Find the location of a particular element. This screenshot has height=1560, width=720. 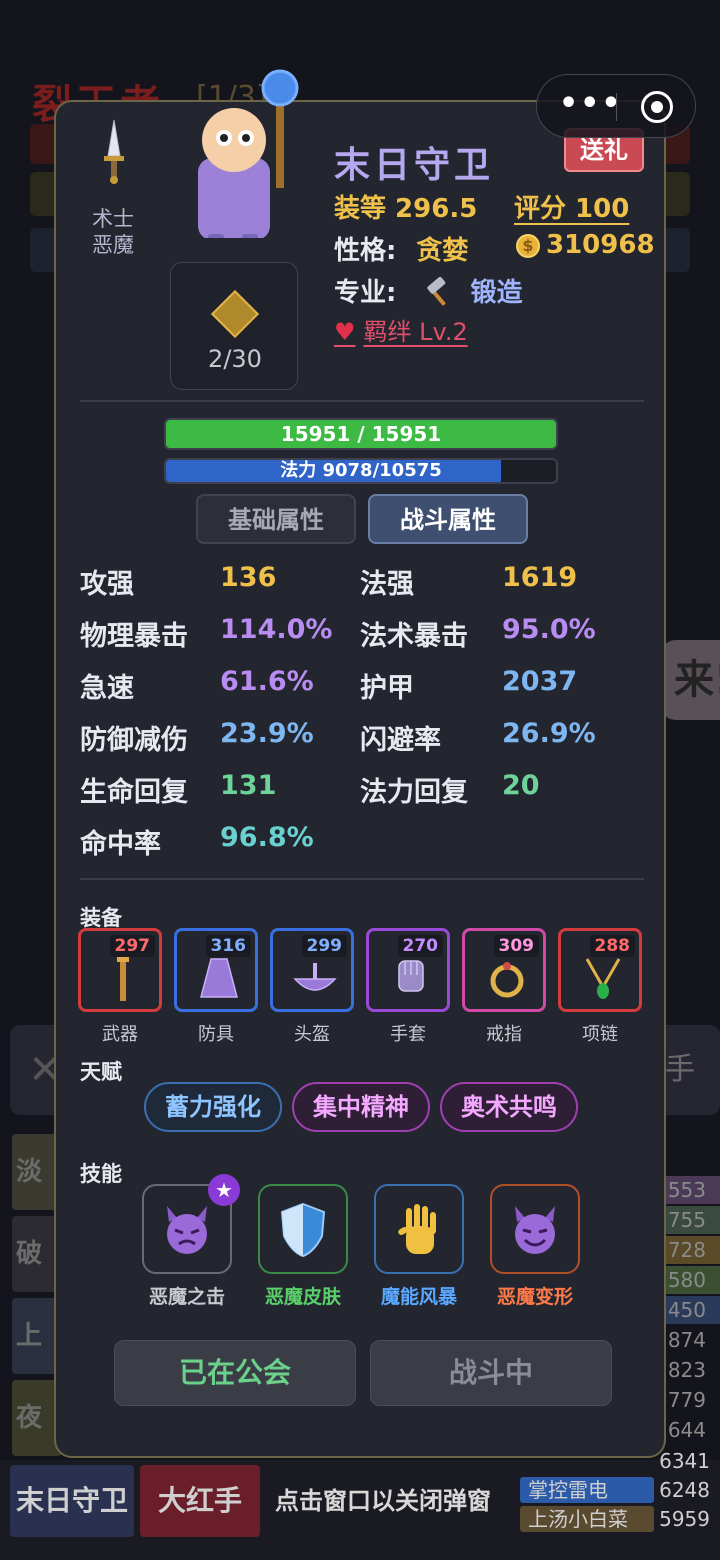

skill-name: 恶魔之击 is located at coordinates (186, 1297).